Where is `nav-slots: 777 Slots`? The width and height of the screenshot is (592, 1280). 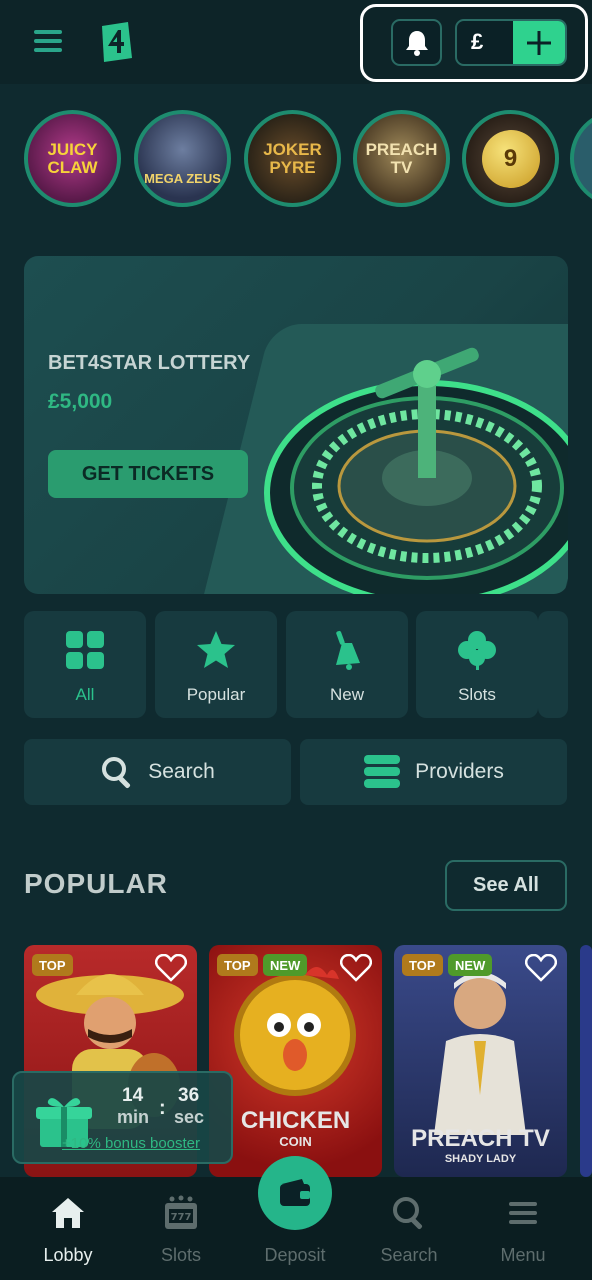
nav-slots: 777 Slots is located at coordinates (181, 1228).